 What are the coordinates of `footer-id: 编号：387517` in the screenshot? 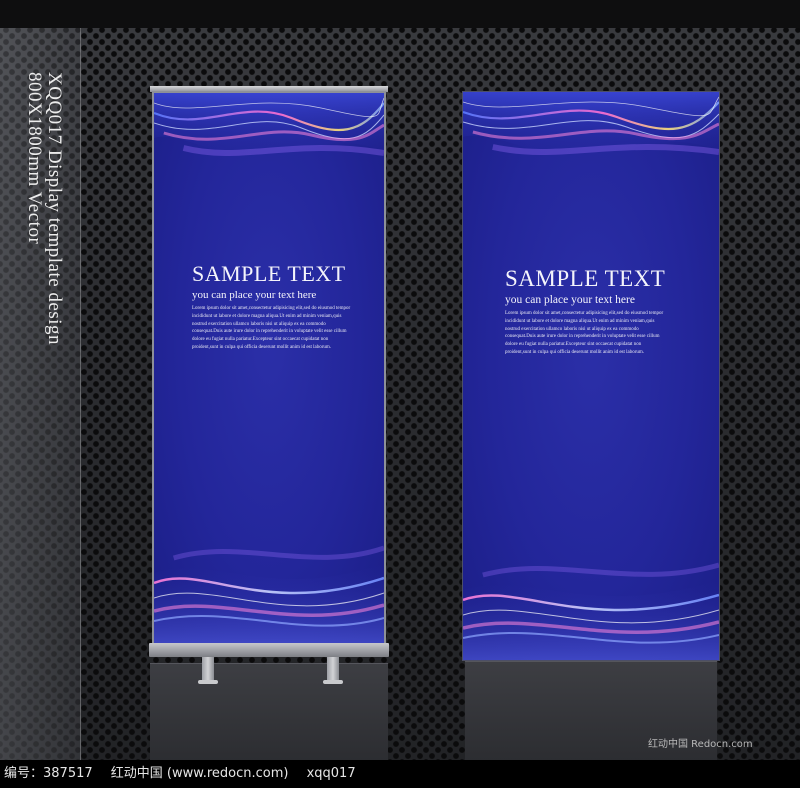 It's located at (48, 773).